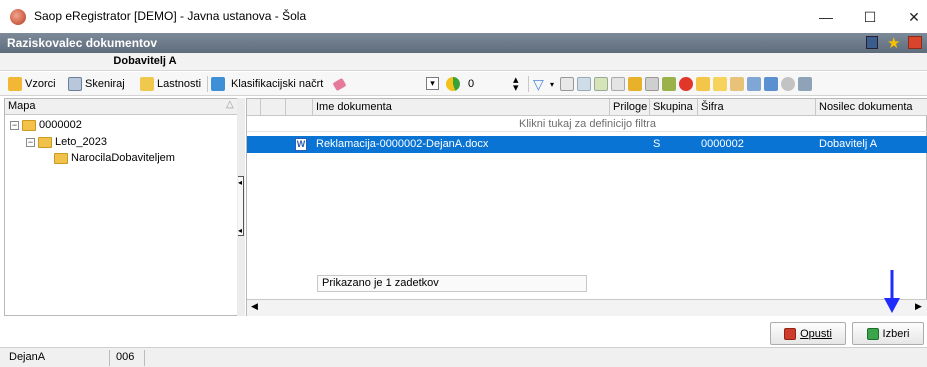 The height and width of the screenshot is (367, 927). Describe the element at coordinates (516, 84) in the screenshot. I see `counter-spinner: ▴ ▾` at that location.